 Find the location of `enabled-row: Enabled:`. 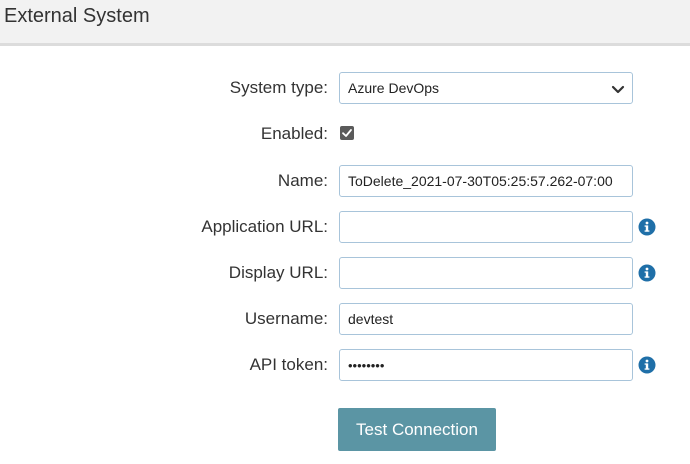

enabled-row: Enabled: is located at coordinates (345, 134).